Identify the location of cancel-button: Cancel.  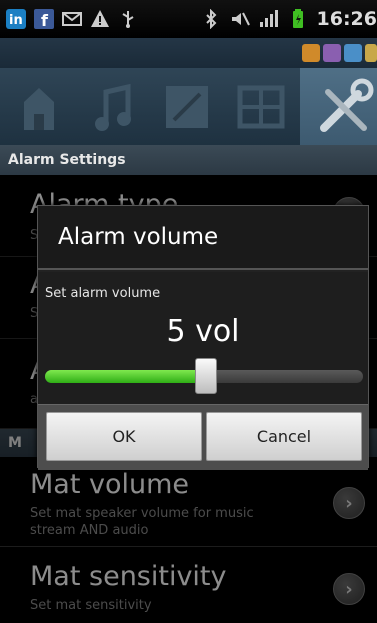
(284, 436).